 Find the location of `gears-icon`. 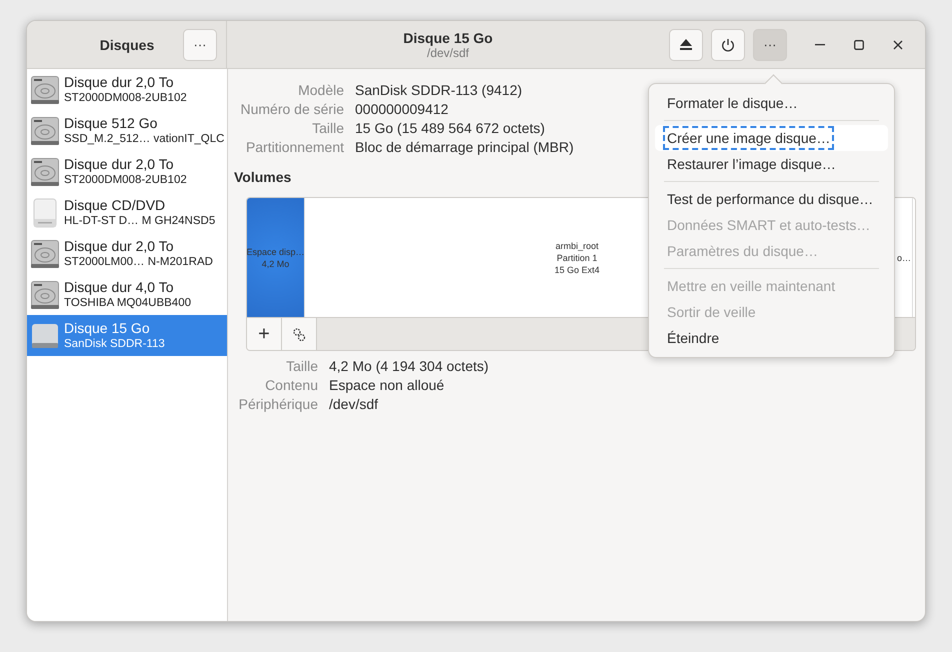

gears-icon is located at coordinates (299, 334).